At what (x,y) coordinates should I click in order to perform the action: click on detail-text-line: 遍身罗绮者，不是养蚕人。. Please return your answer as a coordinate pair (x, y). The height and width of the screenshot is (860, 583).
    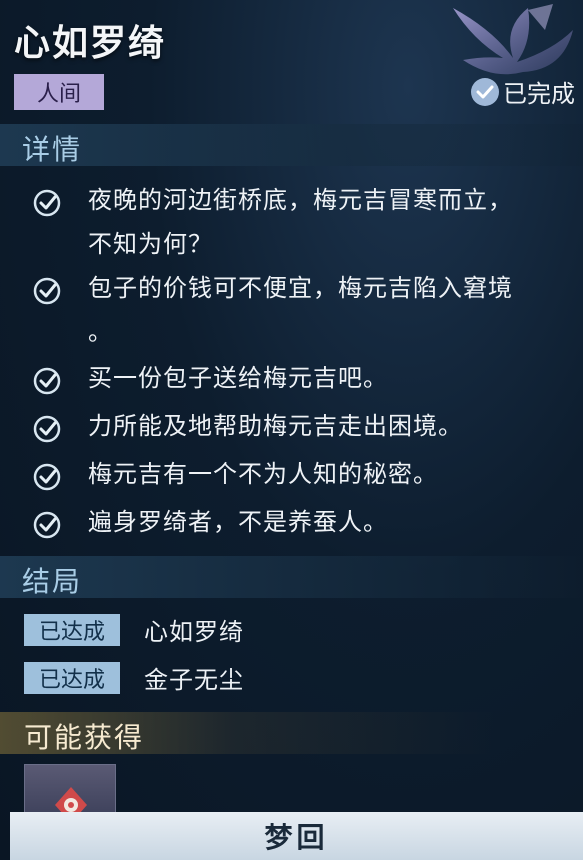
    Looking at the image, I should click on (238, 522).